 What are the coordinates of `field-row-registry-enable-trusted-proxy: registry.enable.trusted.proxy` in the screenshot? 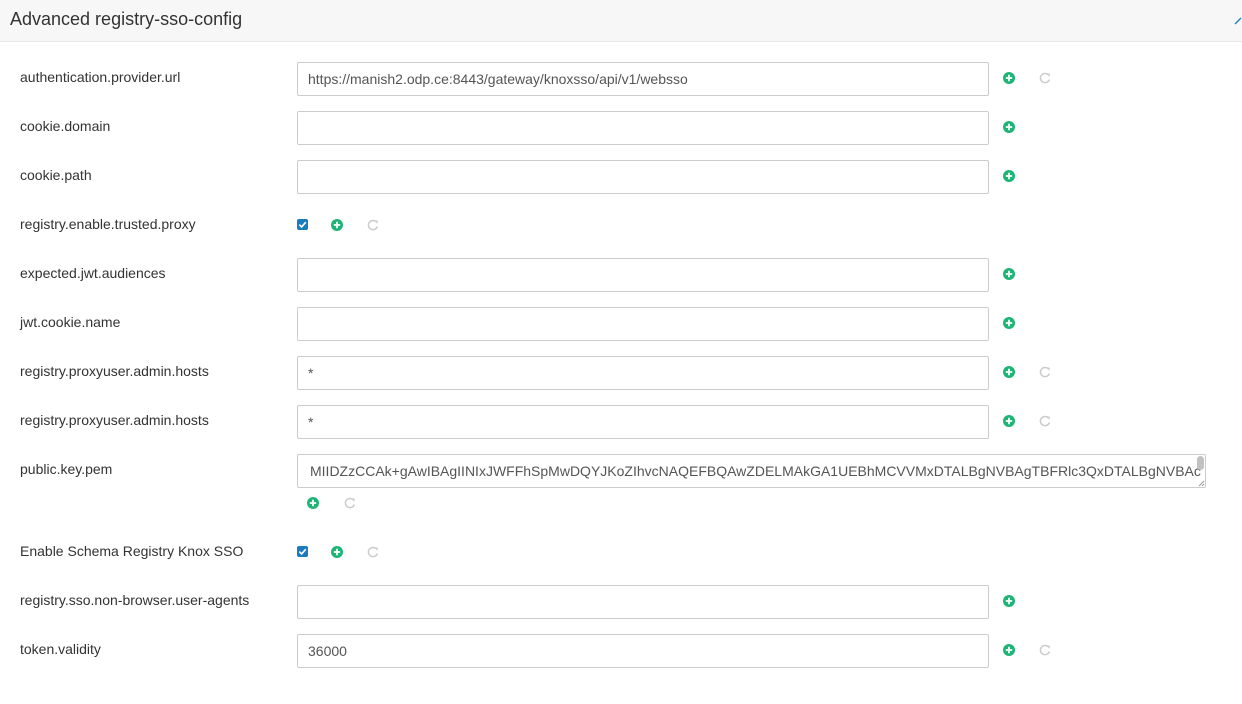 It's located at (621, 226).